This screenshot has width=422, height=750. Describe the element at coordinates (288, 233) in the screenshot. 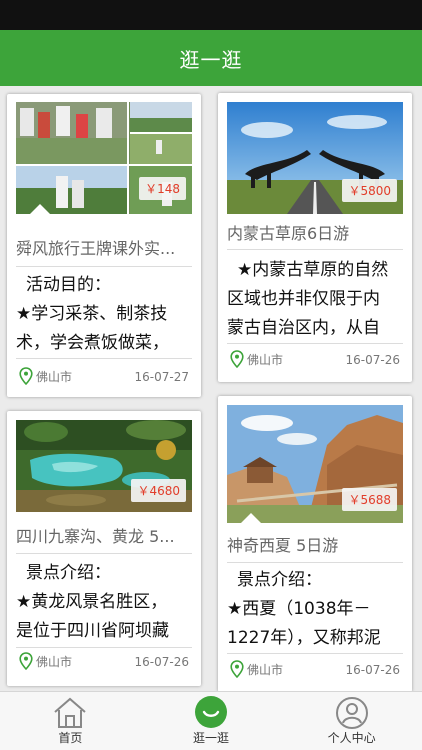

I see `trip-title: 内蒙古草原6日游` at that location.